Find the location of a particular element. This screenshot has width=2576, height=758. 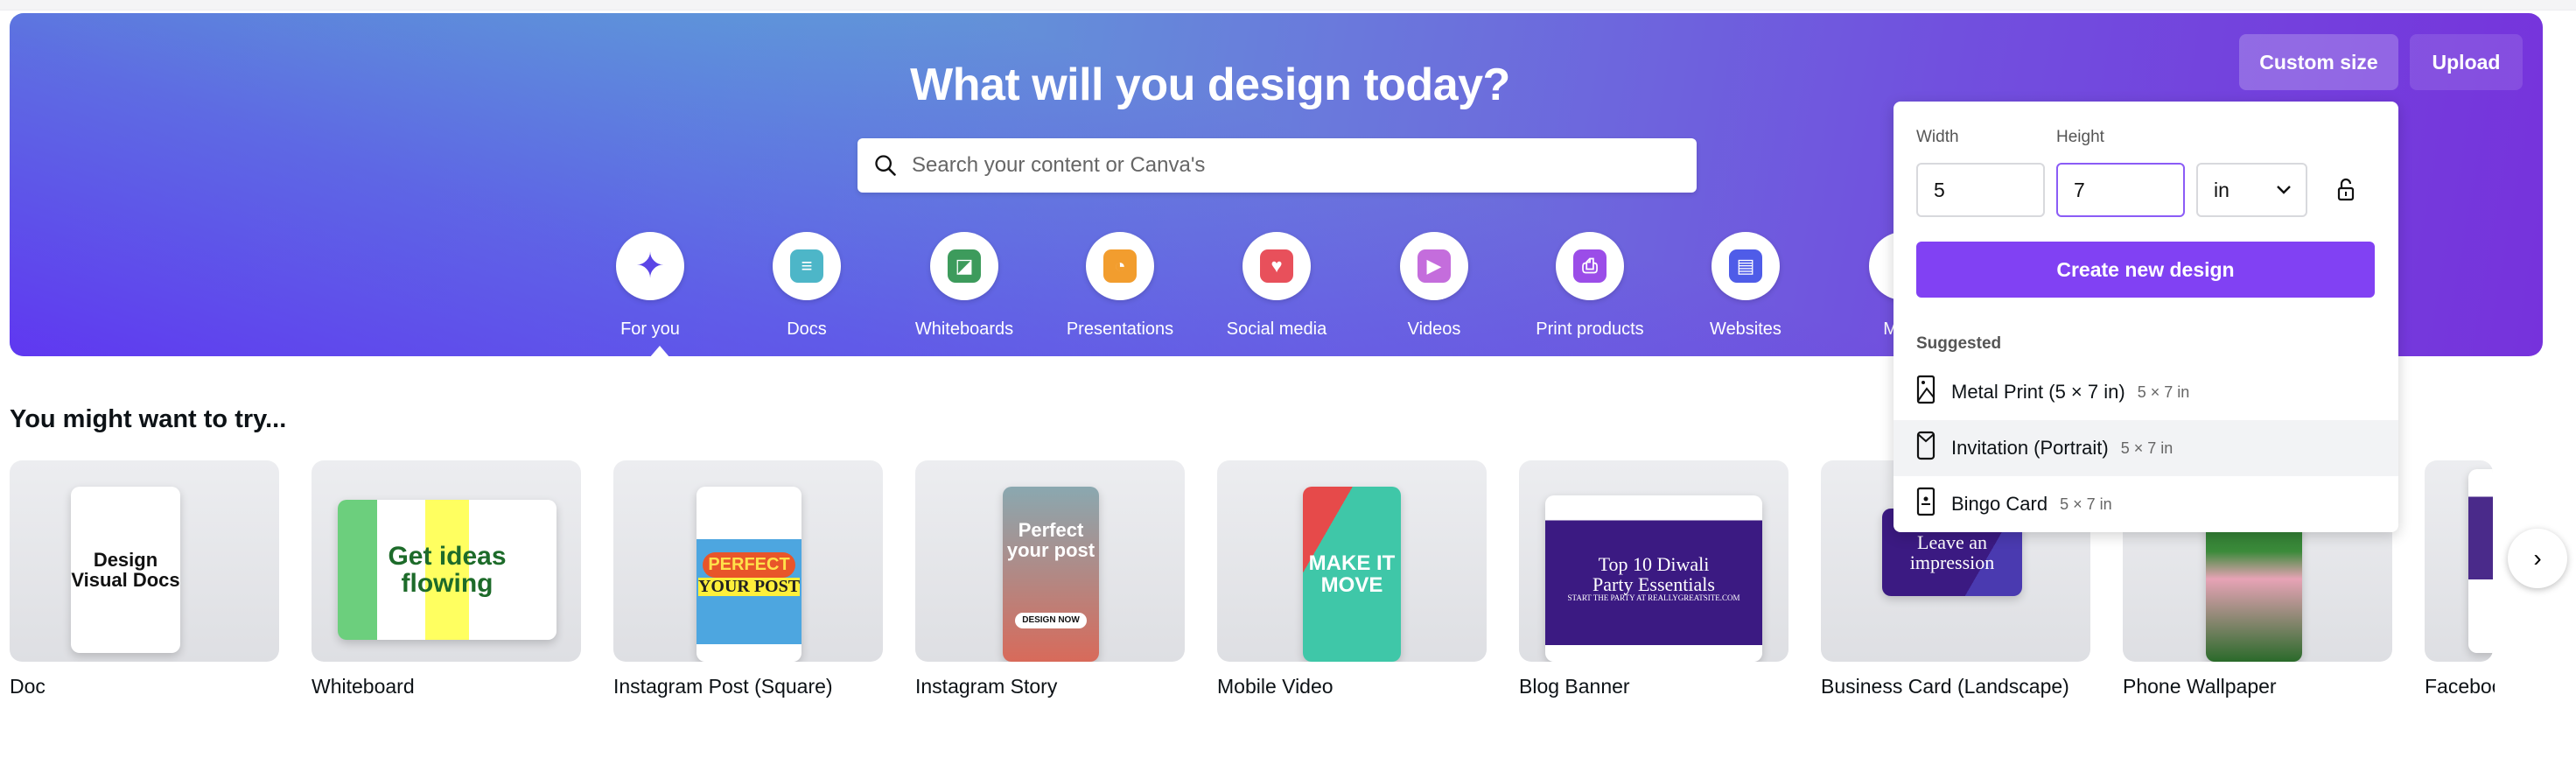

template-card-instagram-story: Perfect your post DESIGN NOW is located at coordinates (1050, 561).